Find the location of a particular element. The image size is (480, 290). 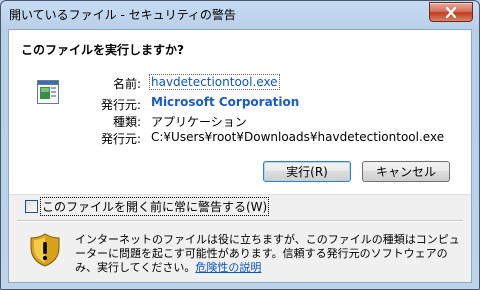

always-warn-option: このファイルを開く前に常に警告する(W) is located at coordinates (147, 206).